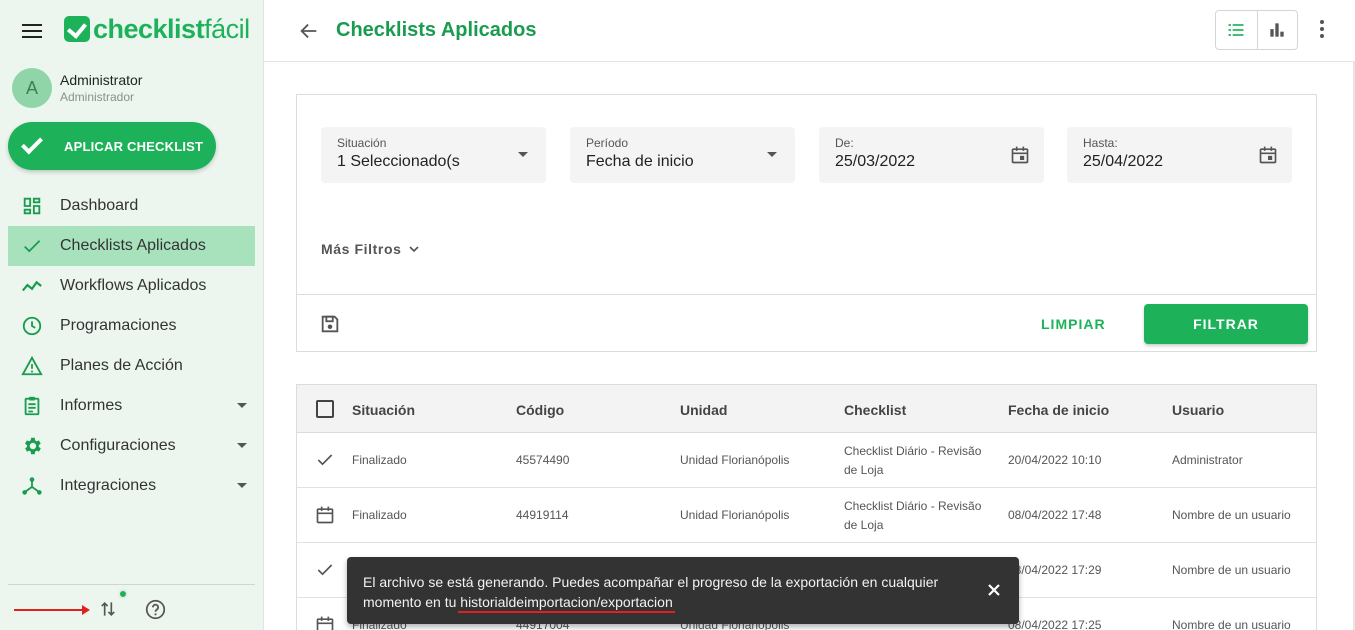  I want to click on gear-icon, so click(32, 446).